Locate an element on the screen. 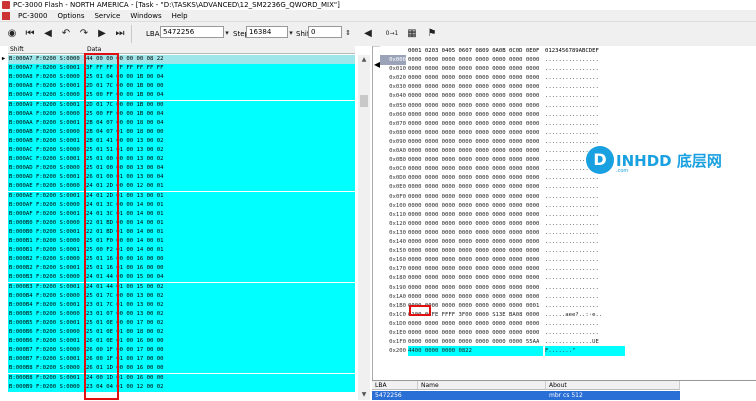 The image size is (756, 401). cell-shift: B:000AE F:0200 S:0000 is located at coordinates (46, 187).